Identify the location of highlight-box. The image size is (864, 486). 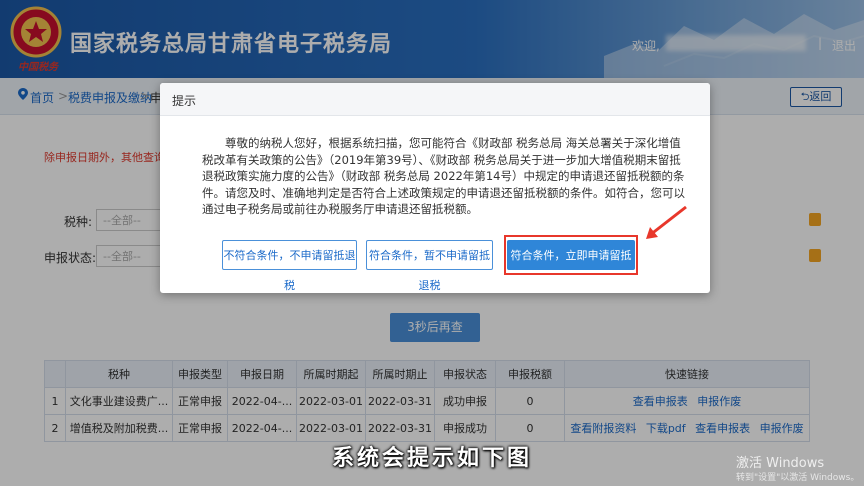
(571, 255).